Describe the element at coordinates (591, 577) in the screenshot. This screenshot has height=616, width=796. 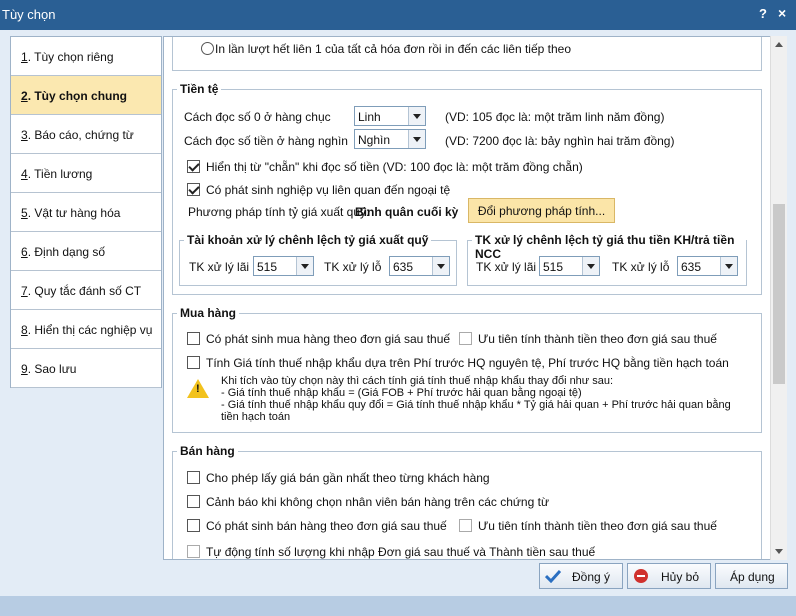
I see `ok-label: Đồng ý` at that location.